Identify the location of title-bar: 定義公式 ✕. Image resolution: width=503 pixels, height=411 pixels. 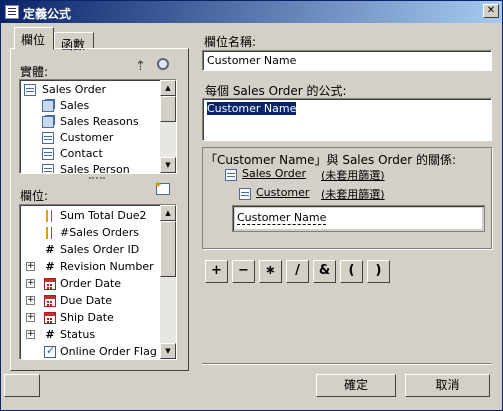
(251, 12).